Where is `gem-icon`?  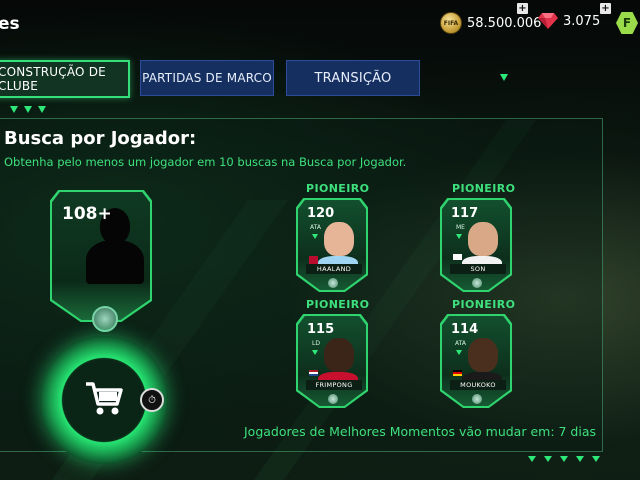
gem-icon is located at coordinates (548, 21).